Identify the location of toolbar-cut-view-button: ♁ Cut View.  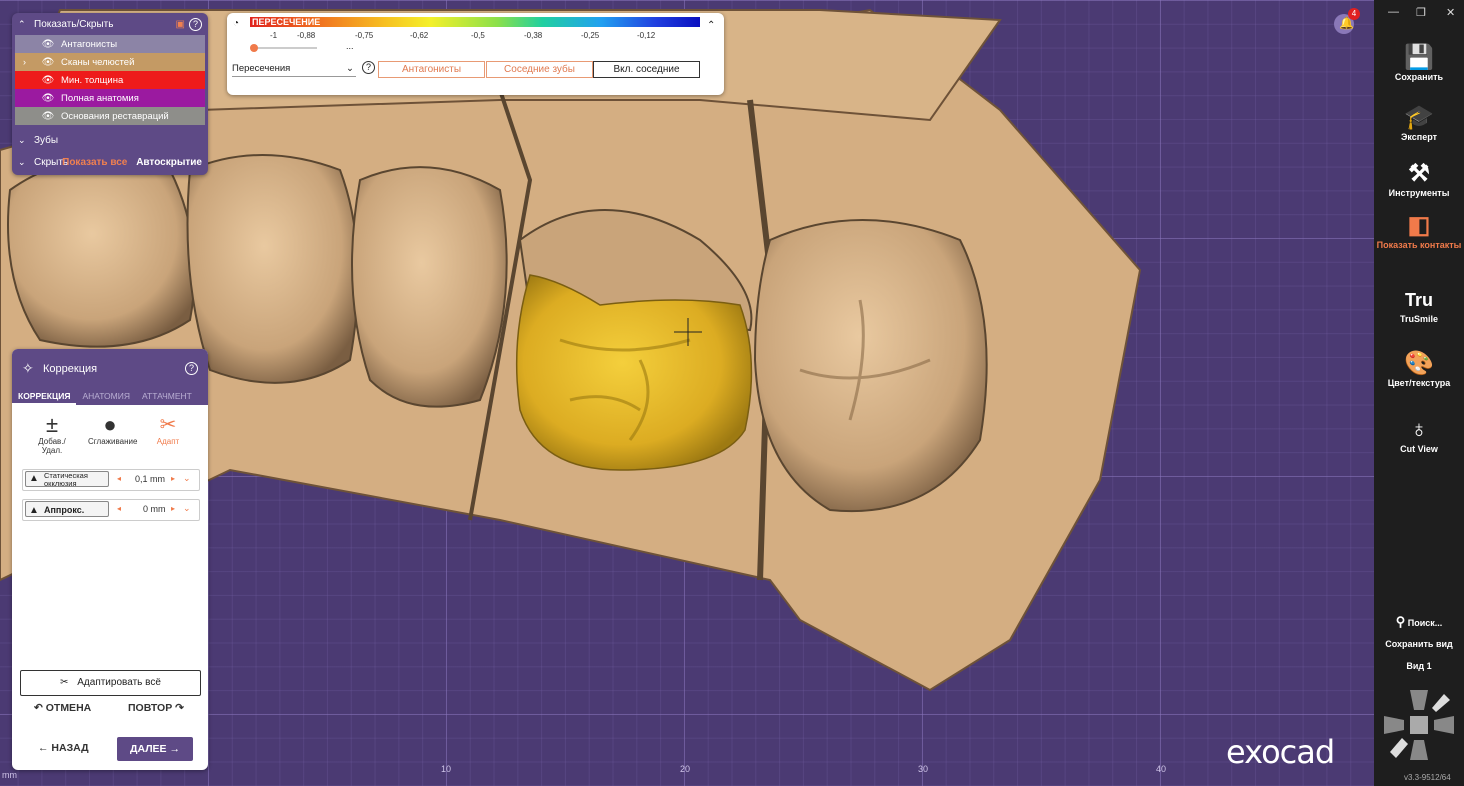
(1419, 435).